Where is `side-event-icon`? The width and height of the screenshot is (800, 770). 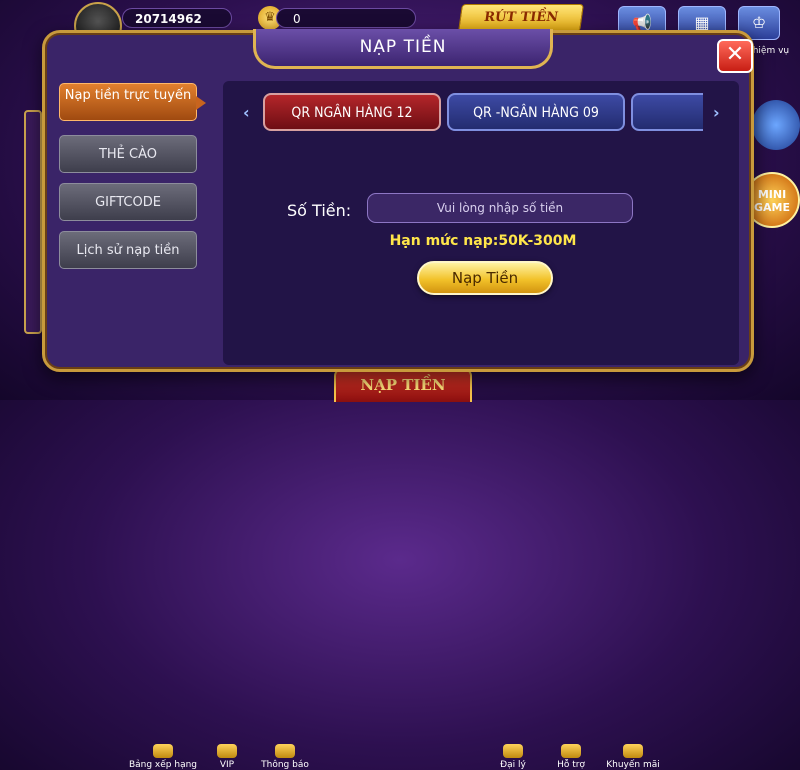 side-event-icon is located at coordinates (776, 125).